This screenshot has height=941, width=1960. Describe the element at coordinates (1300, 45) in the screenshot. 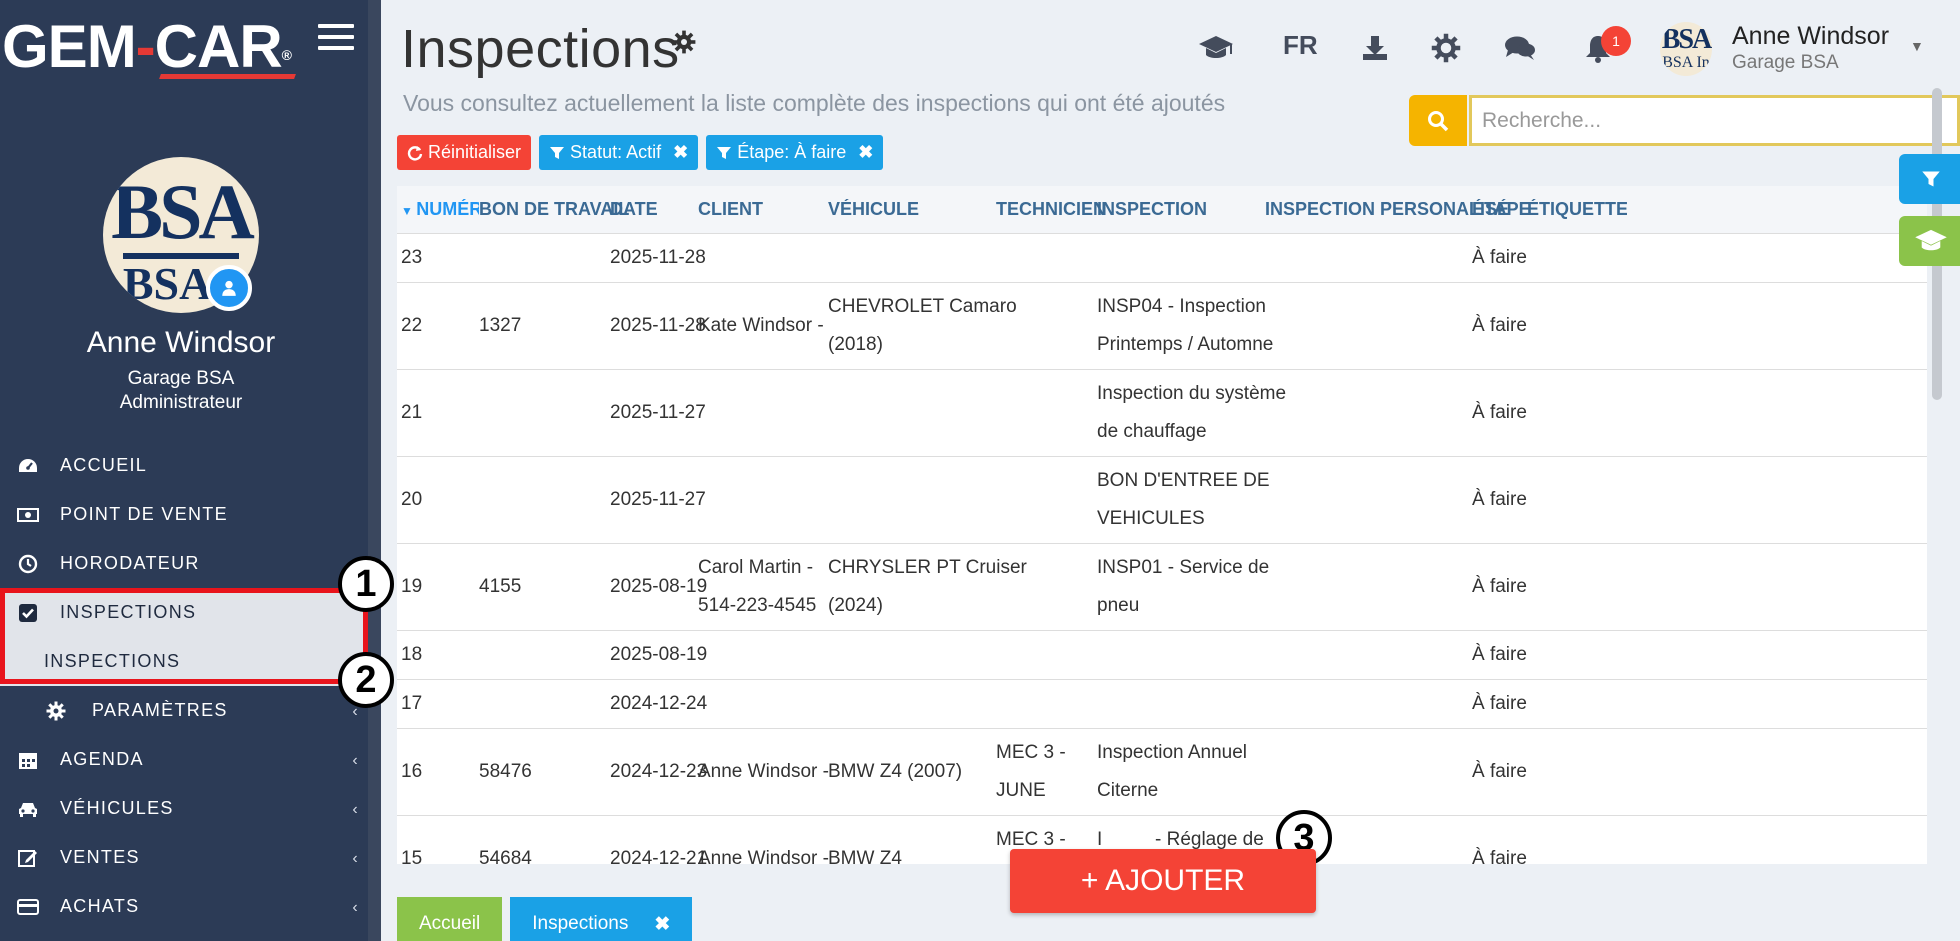

I see `language-switch: FR` at that location.